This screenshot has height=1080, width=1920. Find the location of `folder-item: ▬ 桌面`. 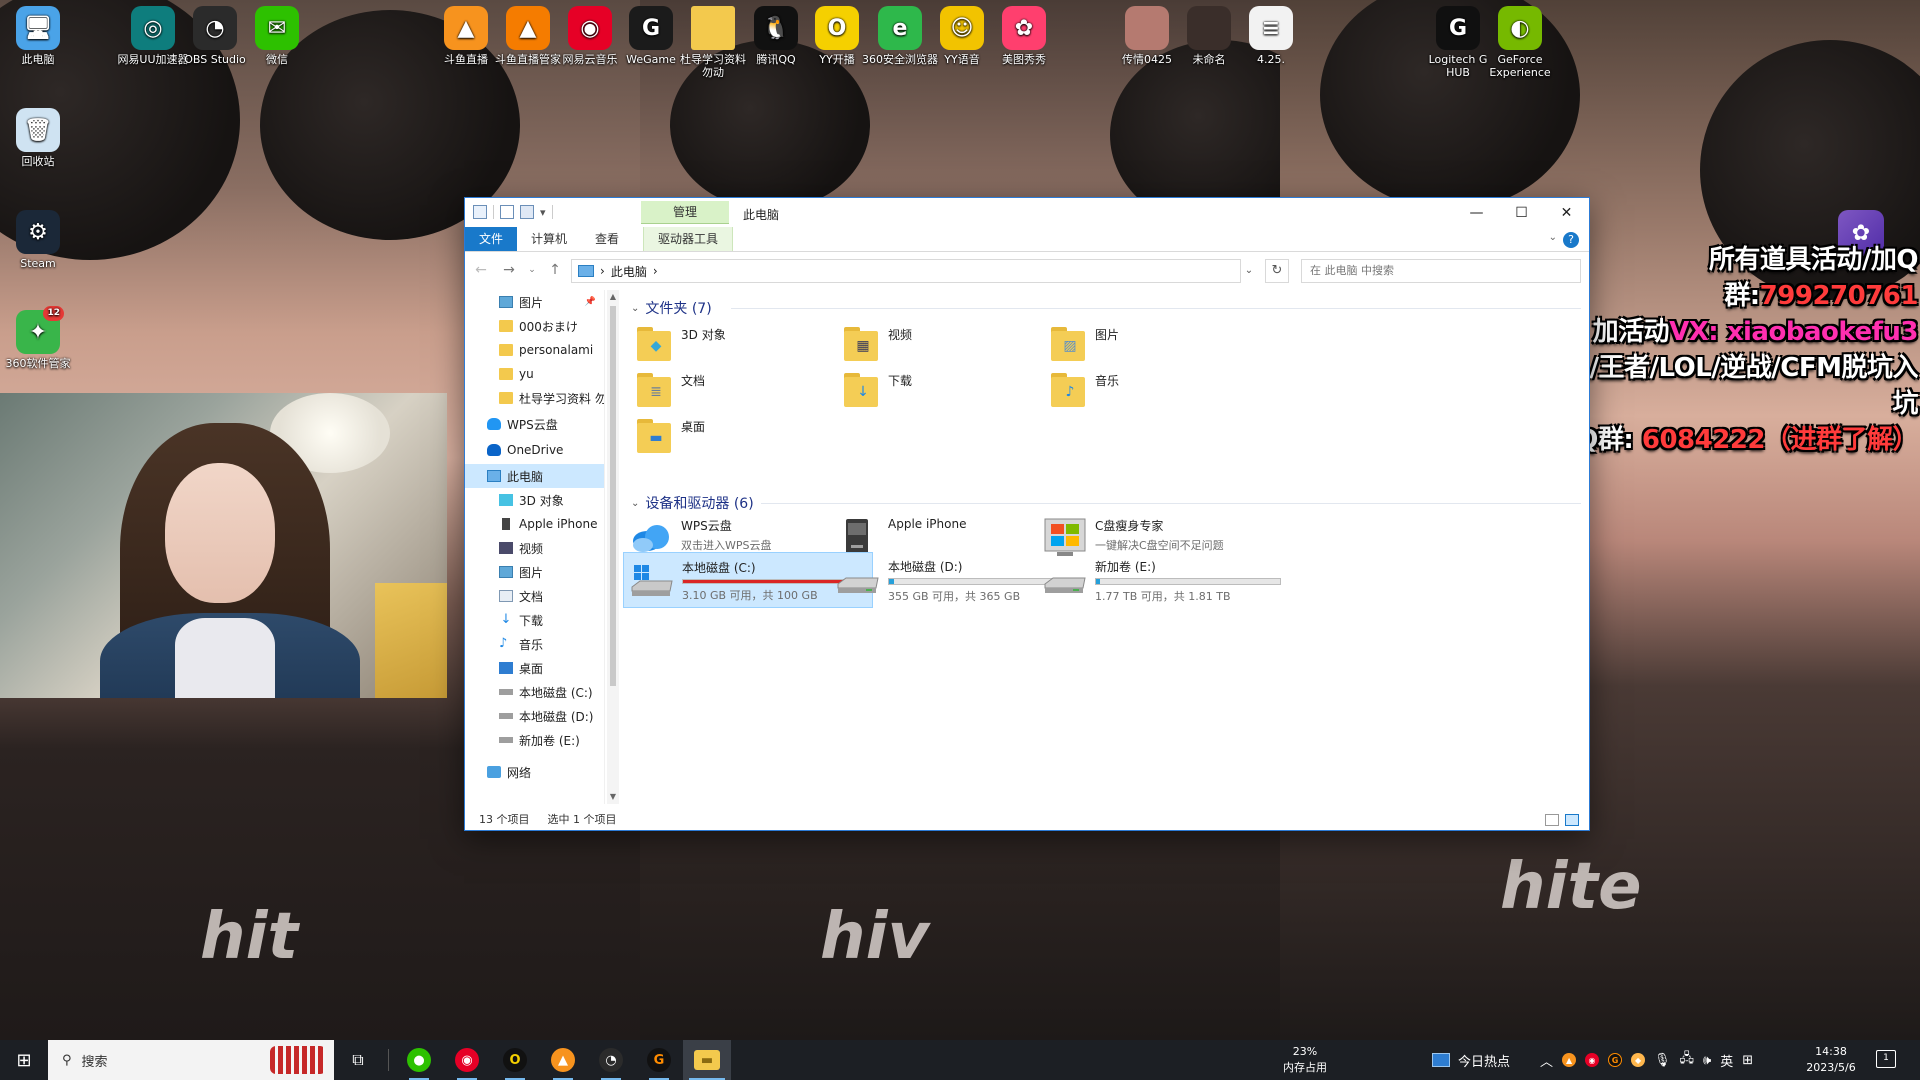

folder-item: ▬ 桌面 is located at coordinates (752, 436).